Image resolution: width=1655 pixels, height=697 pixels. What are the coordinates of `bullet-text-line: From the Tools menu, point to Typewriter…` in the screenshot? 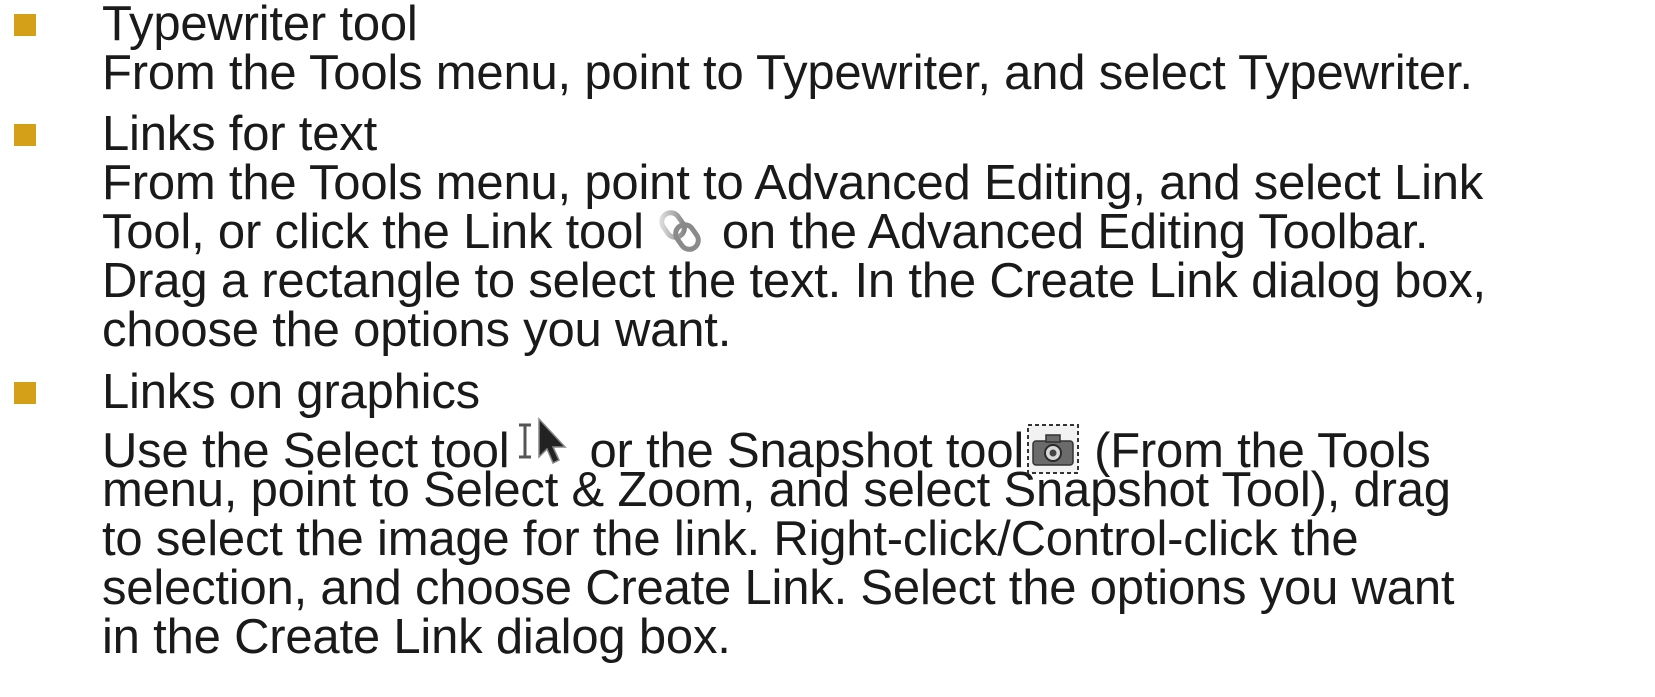 It's located at (787, 73).